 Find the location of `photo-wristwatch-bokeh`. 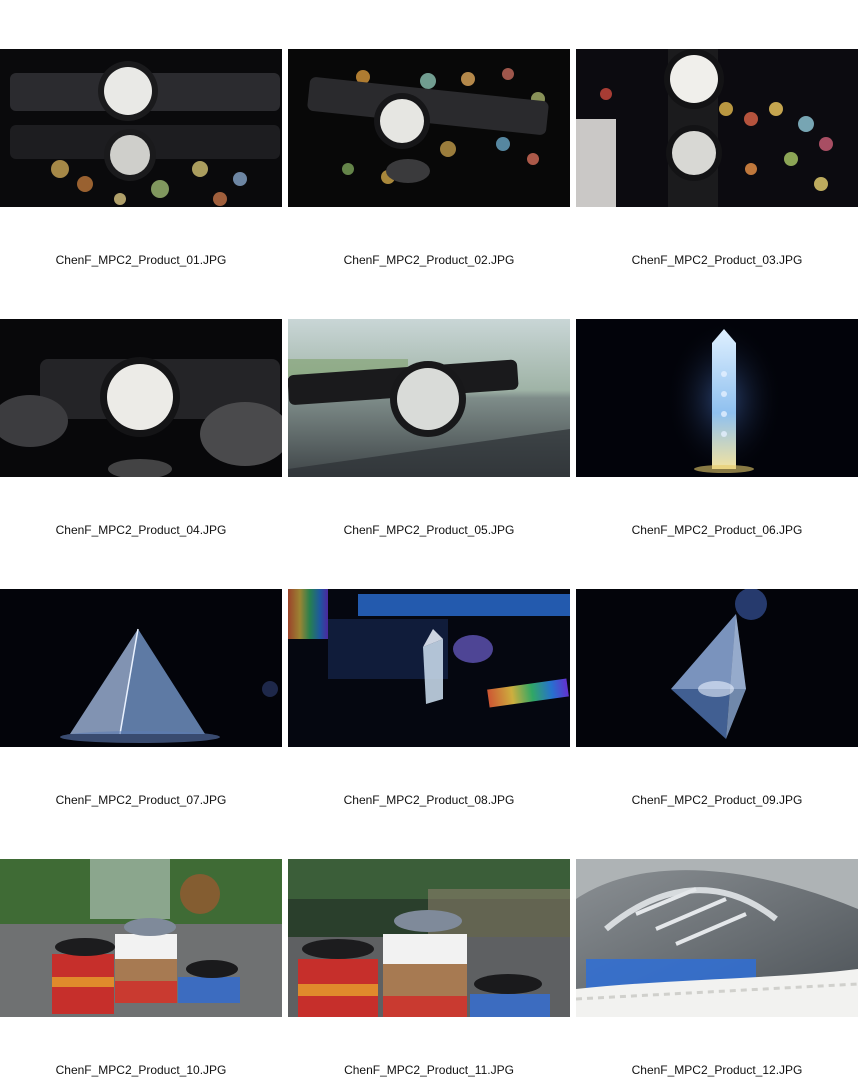

photo-wristwatch-bokeh is located at coordinates (429, 128).